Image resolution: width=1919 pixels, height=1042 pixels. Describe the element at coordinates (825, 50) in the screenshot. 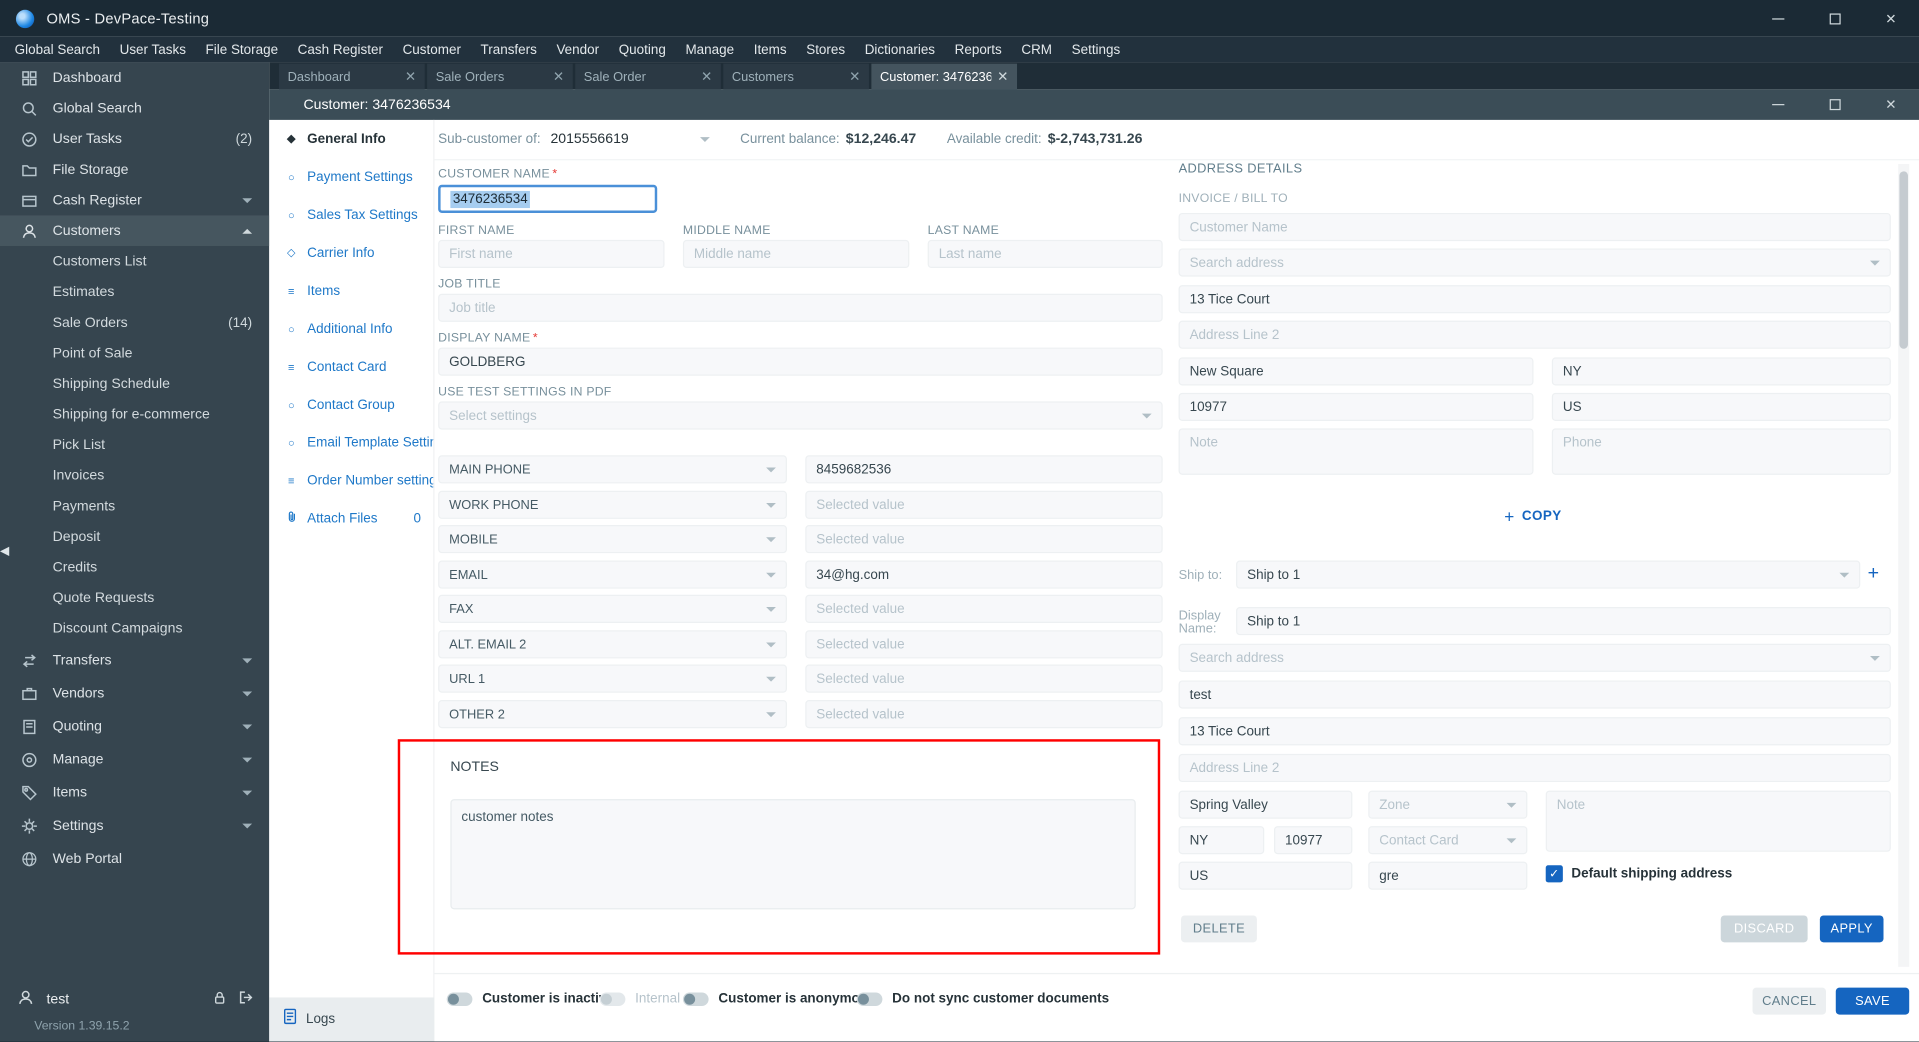

I see `menu-stores: Stores` at that location.